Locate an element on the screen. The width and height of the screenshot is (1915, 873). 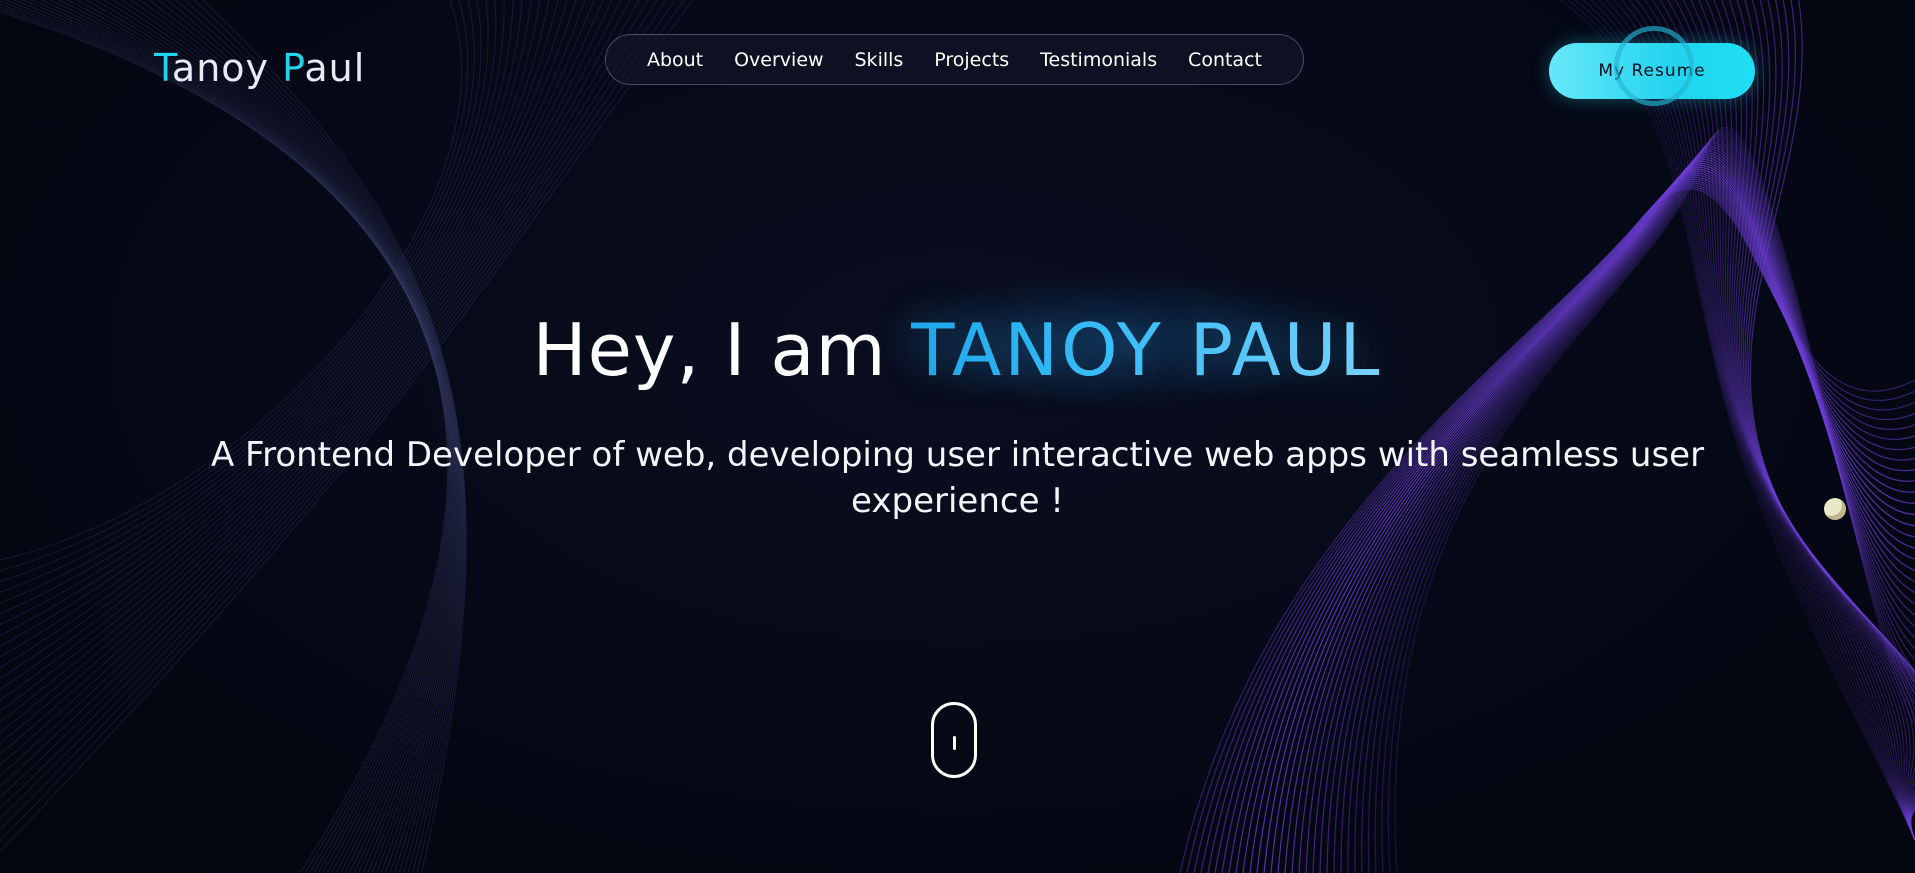
site-logo: Tanoy Paul is located at coordinates (259, 68).